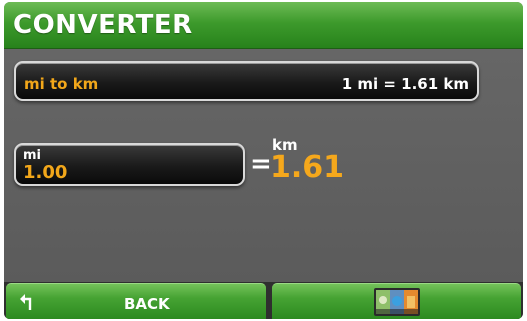 The image size is (527, 321). I want to click on conversion-rate-label: 1 mi = 1.61 km, so click(405, 84).